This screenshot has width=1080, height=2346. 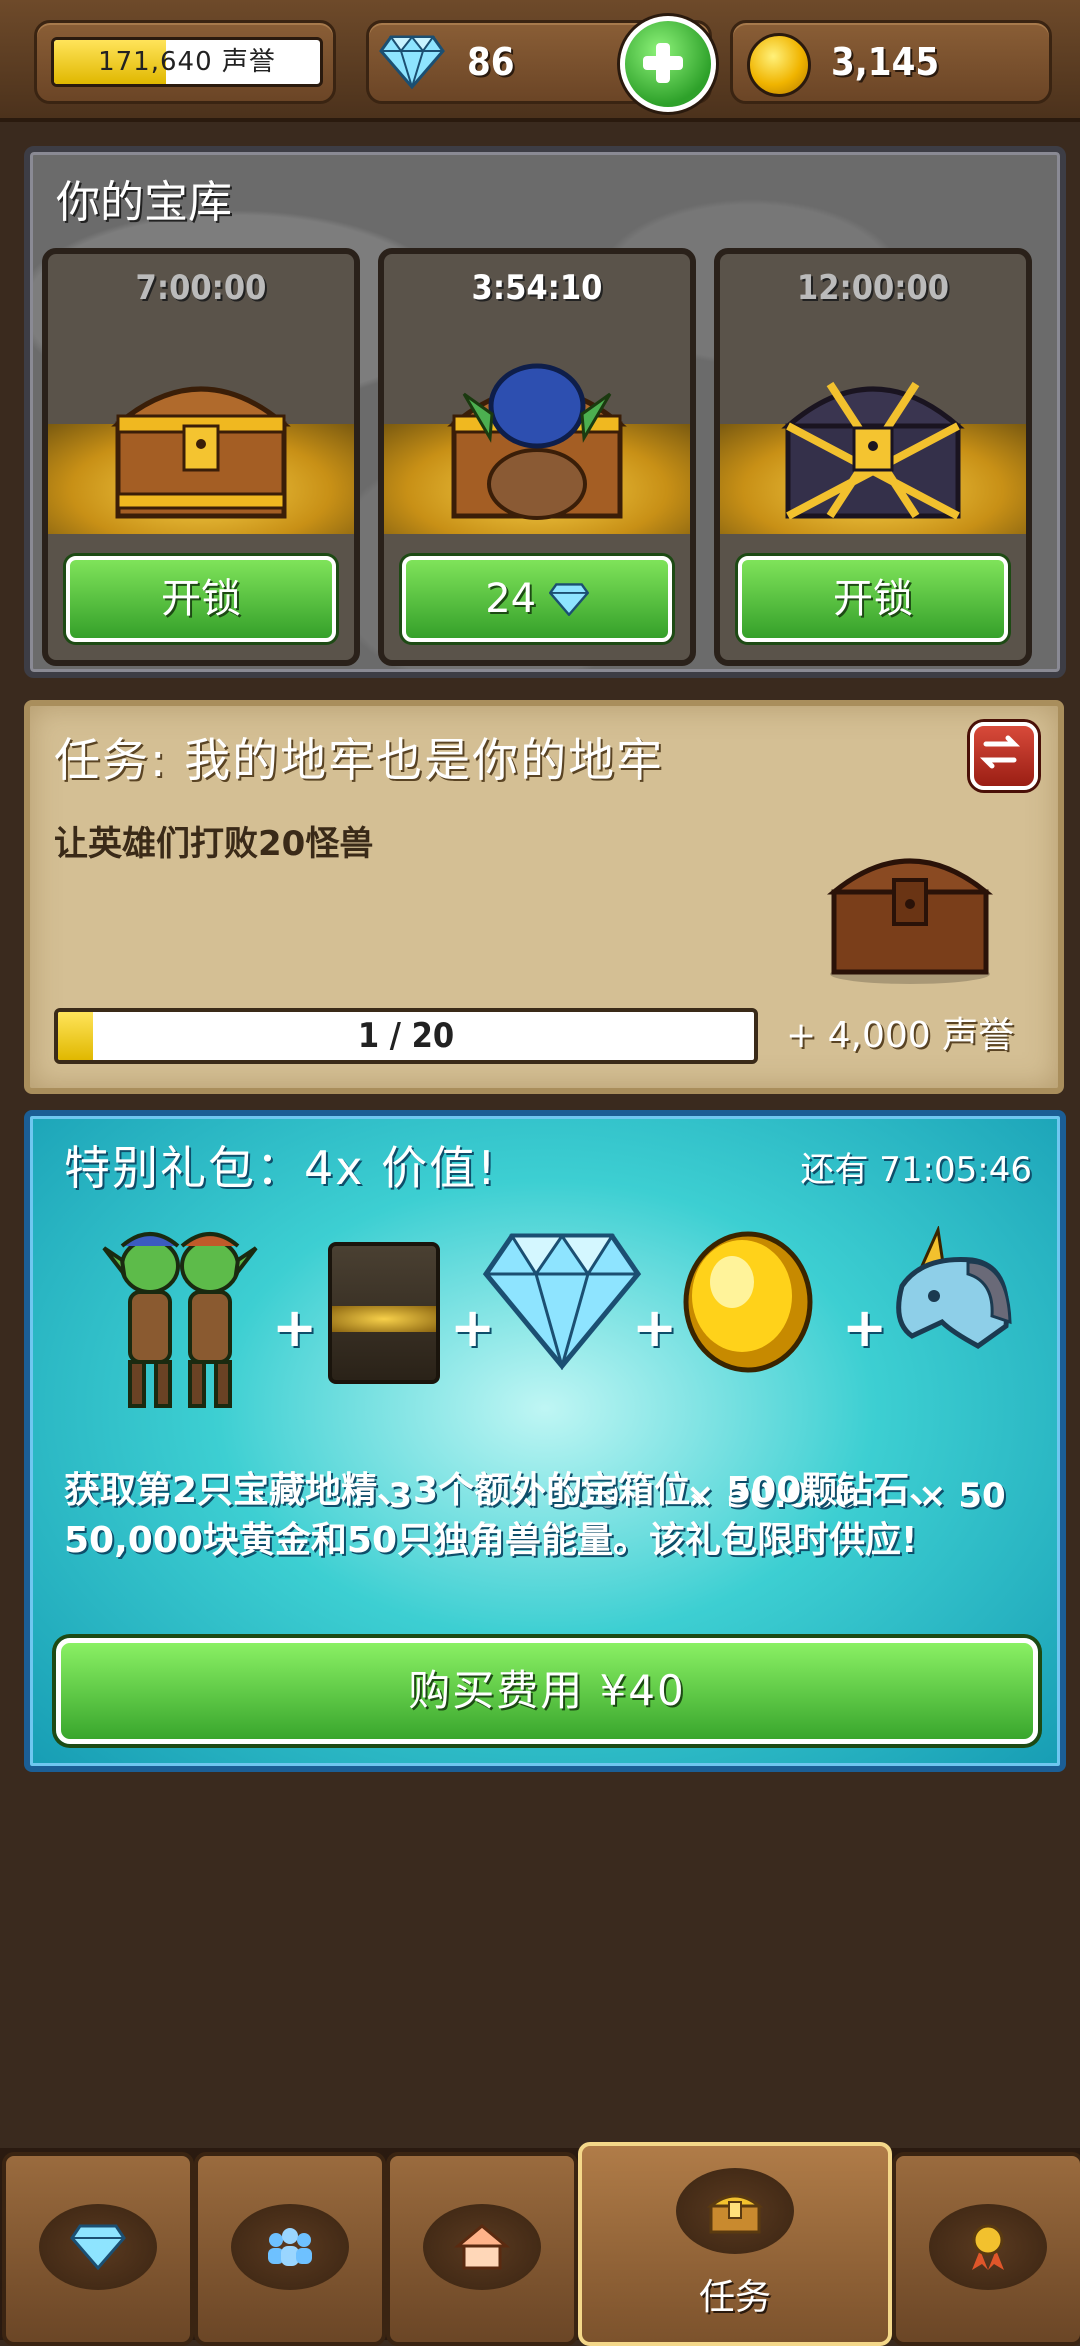 I want to click on tab-shop, so click(x=98, y=2249).